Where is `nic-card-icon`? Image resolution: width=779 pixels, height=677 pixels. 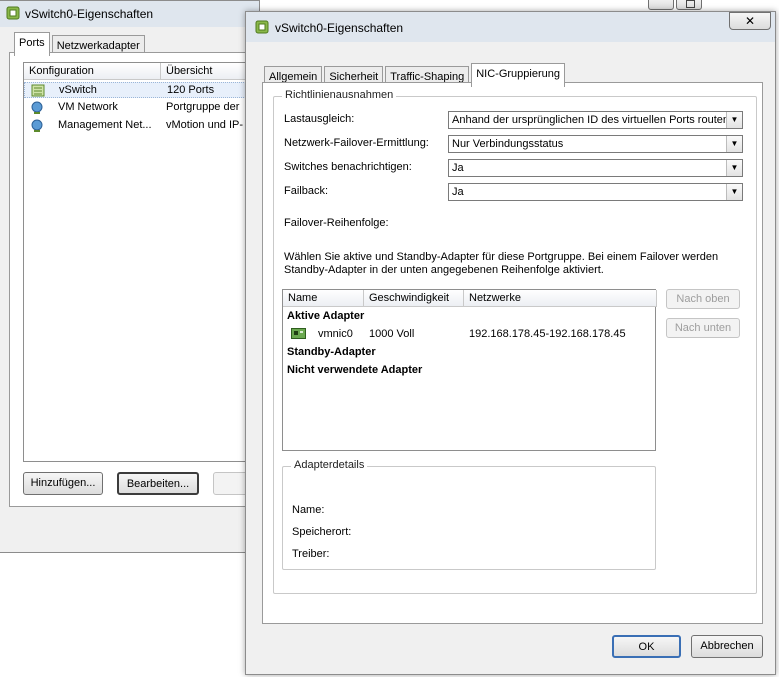 nic-card-icon is located at coordinates (298, 333).